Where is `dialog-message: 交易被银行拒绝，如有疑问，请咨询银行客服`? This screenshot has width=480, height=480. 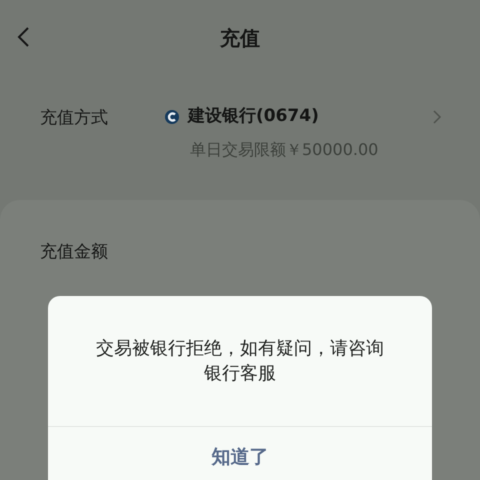 dialog-message: 交易被银行拒绝，如有疑问，请咨询银行客服 is located at coordinates (240, 361).